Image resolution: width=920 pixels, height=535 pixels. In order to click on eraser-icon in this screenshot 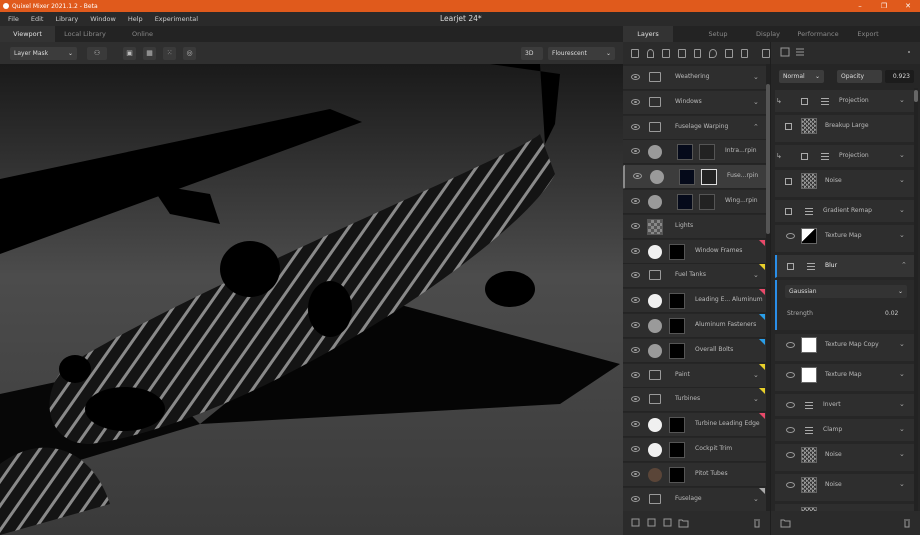, I will do `click(729, 53)`.